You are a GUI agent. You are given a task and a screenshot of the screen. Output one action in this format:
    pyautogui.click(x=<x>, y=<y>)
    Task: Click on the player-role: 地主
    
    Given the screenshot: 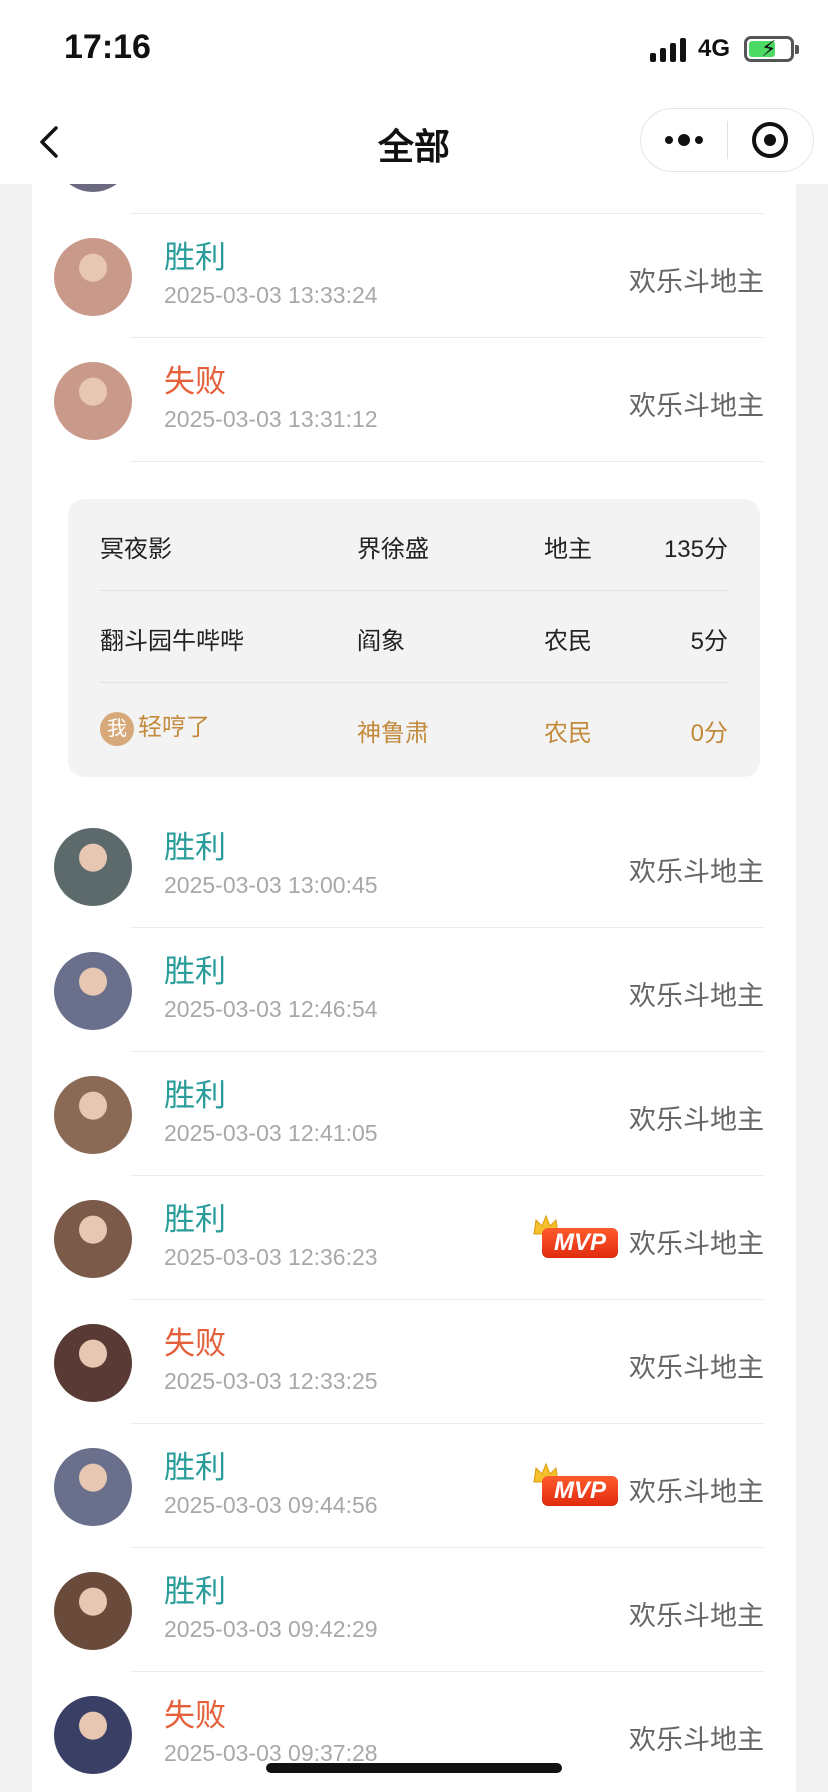 What is the action you would take?
    pyautogui.click(x=568, y=549)
    